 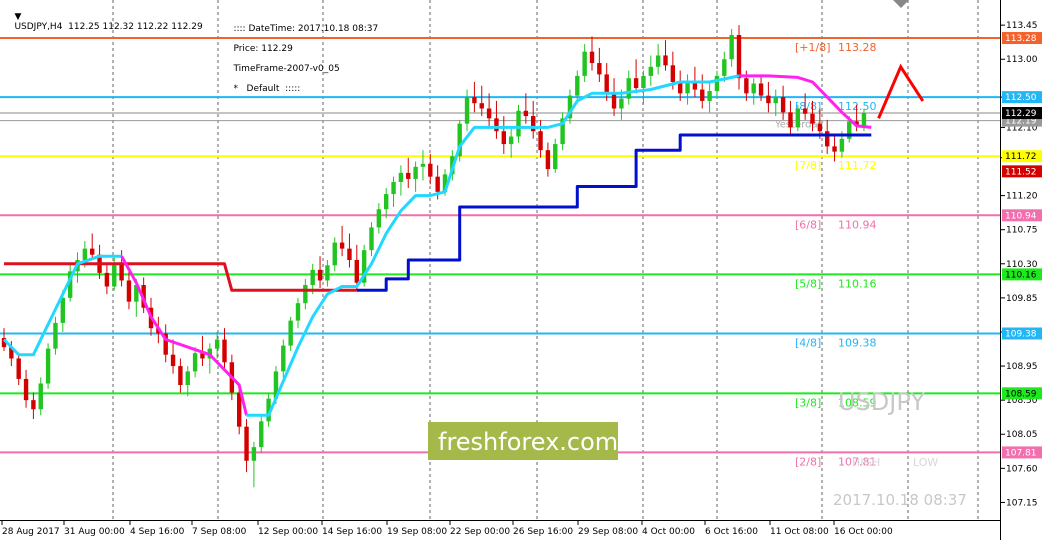 What do you see at coordinates (1021, 275) in the screenshot?
I see `level-price-tag-text: 110.16` at bounding box center [1021, 275].